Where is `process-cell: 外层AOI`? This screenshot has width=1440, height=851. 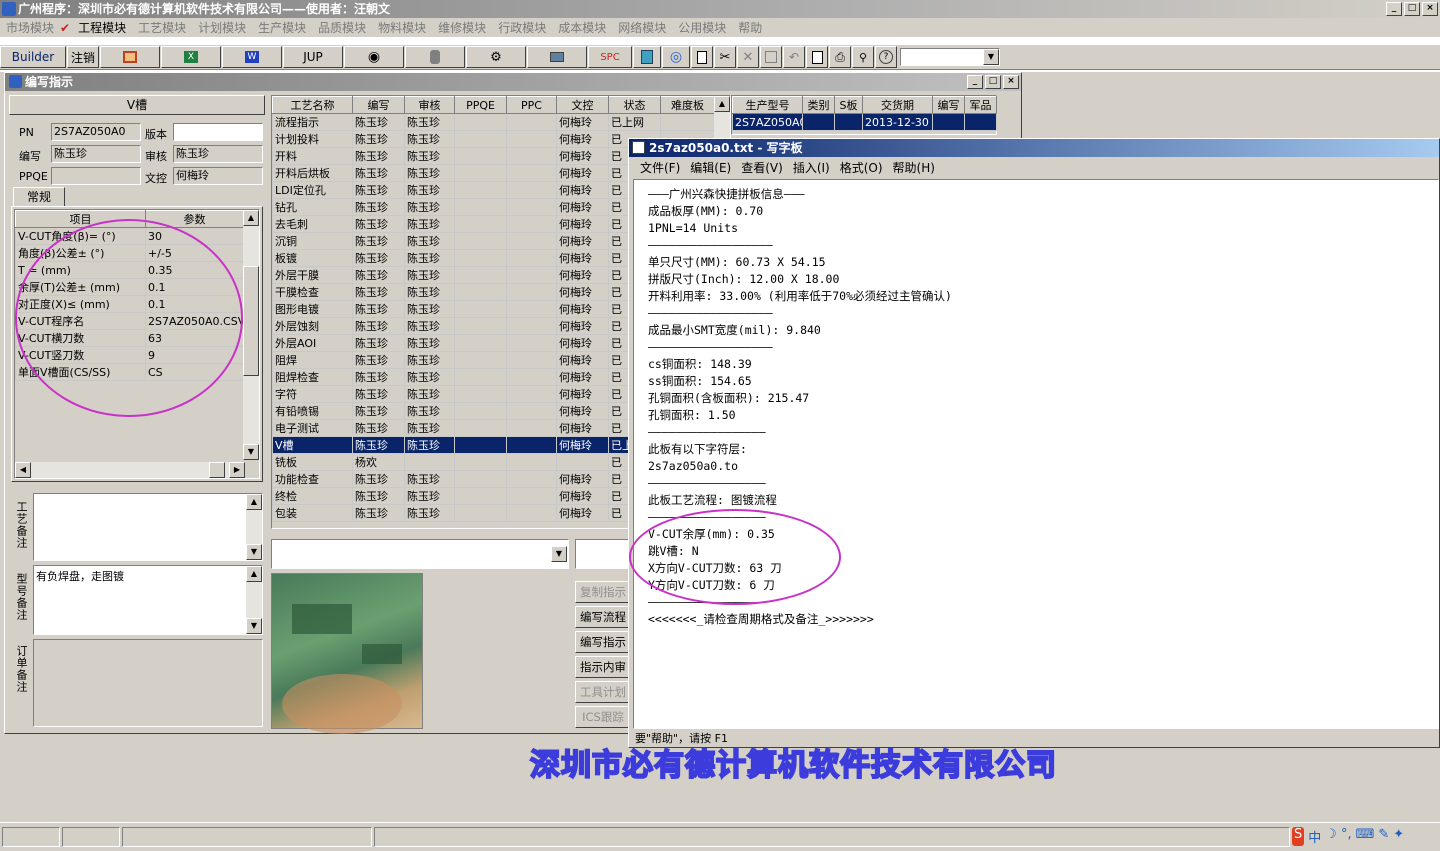 process-cell: 外层AOI is located at coordinates (312, 343).